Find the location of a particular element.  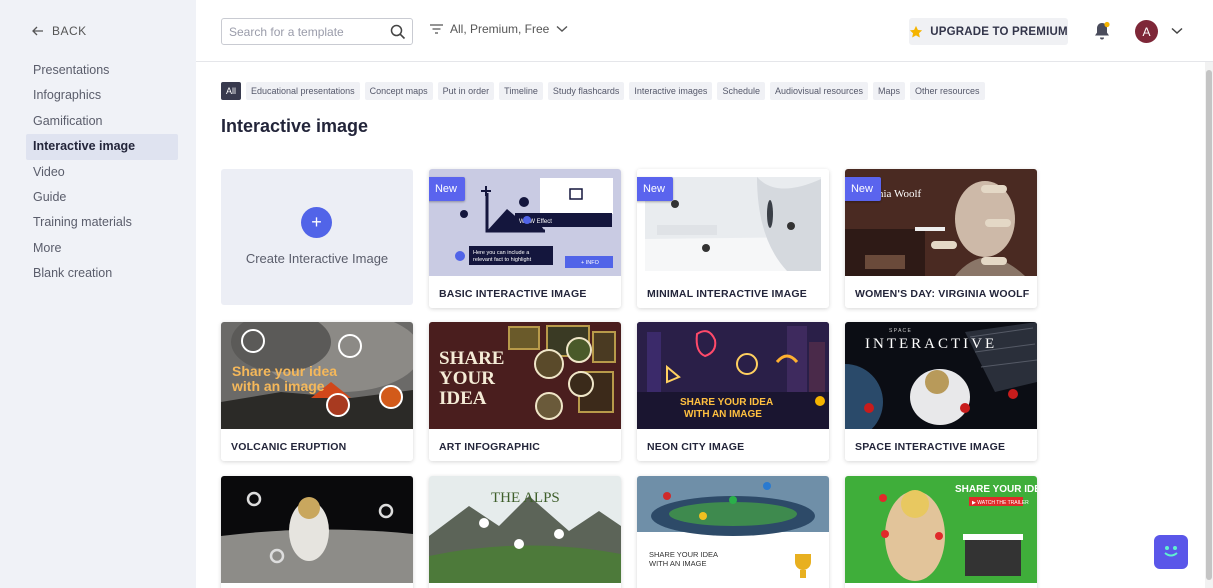

search-input is located at coordinates (302, 31).